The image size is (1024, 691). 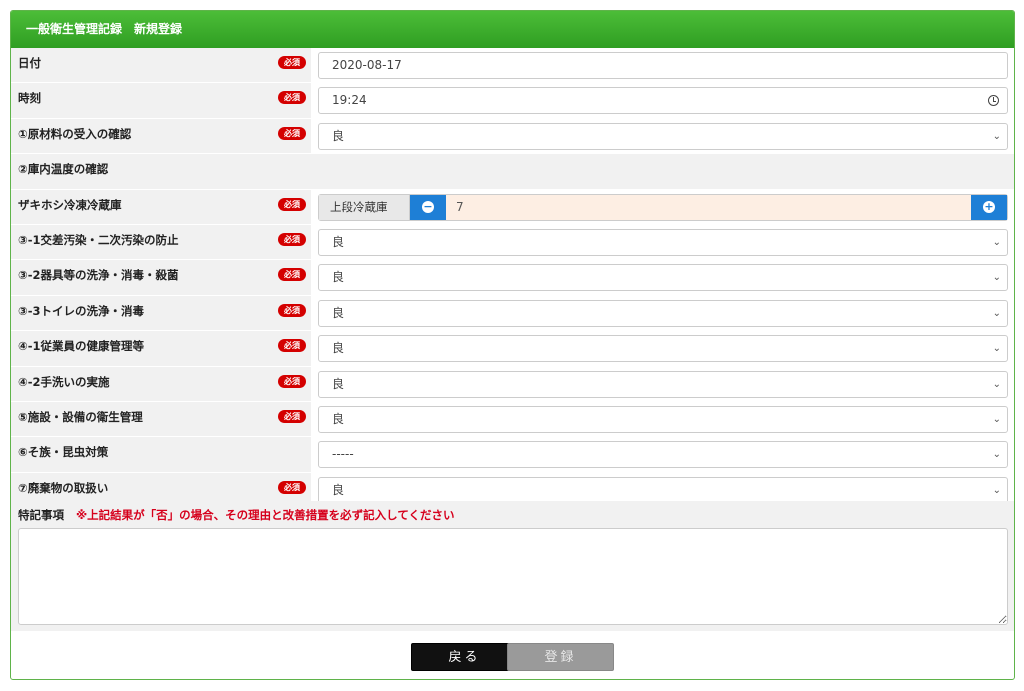 I want to click on row-time: 時刻 必須 19:24, so click(x=512, y=101).